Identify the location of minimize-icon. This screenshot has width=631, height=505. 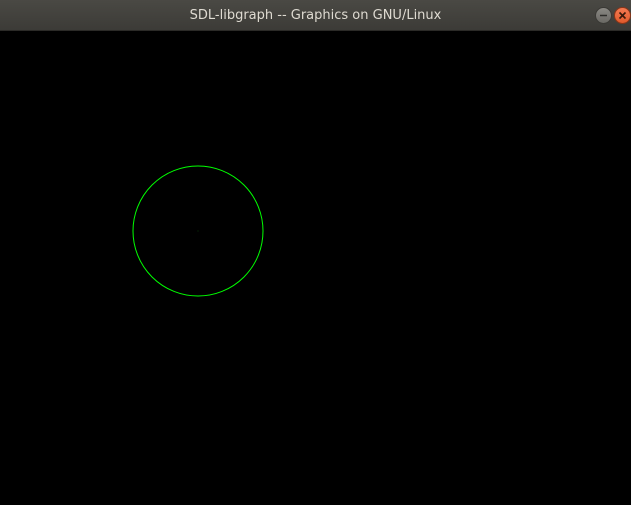
(603, 15).